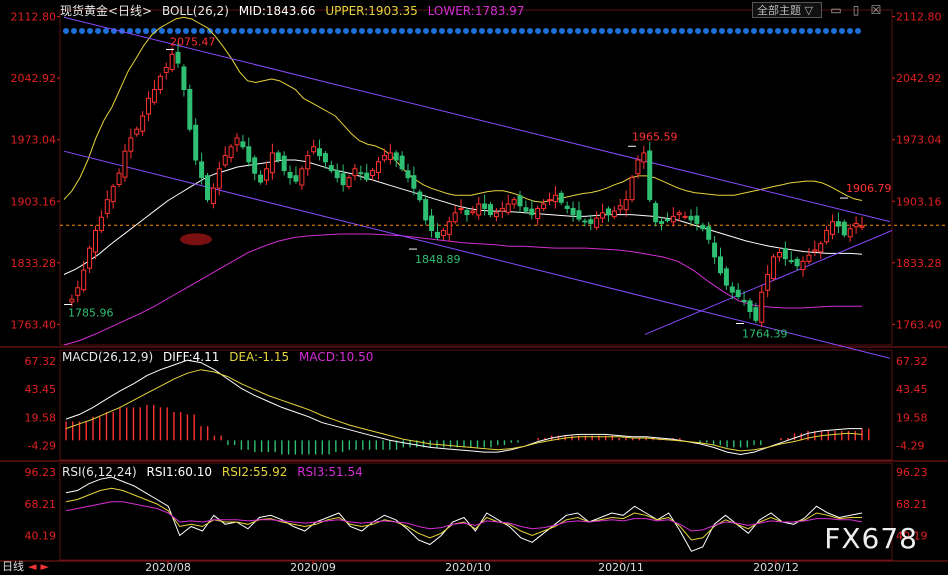  I want to click on chevron-right-icon: ►, so click(44, 566).